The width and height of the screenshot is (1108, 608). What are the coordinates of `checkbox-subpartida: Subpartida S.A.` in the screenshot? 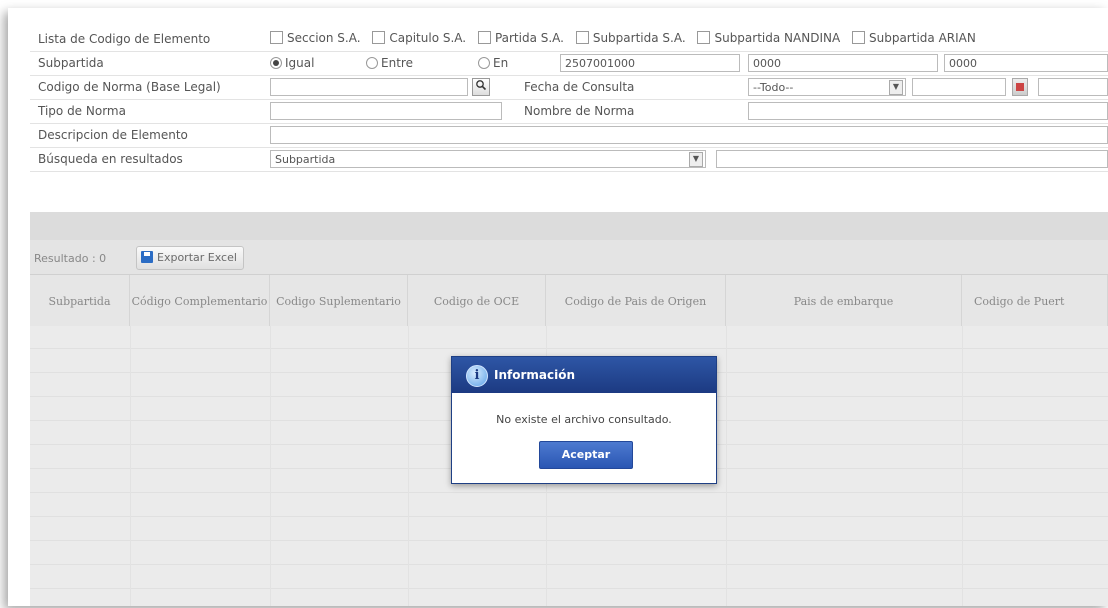 It's located at (630, 38).